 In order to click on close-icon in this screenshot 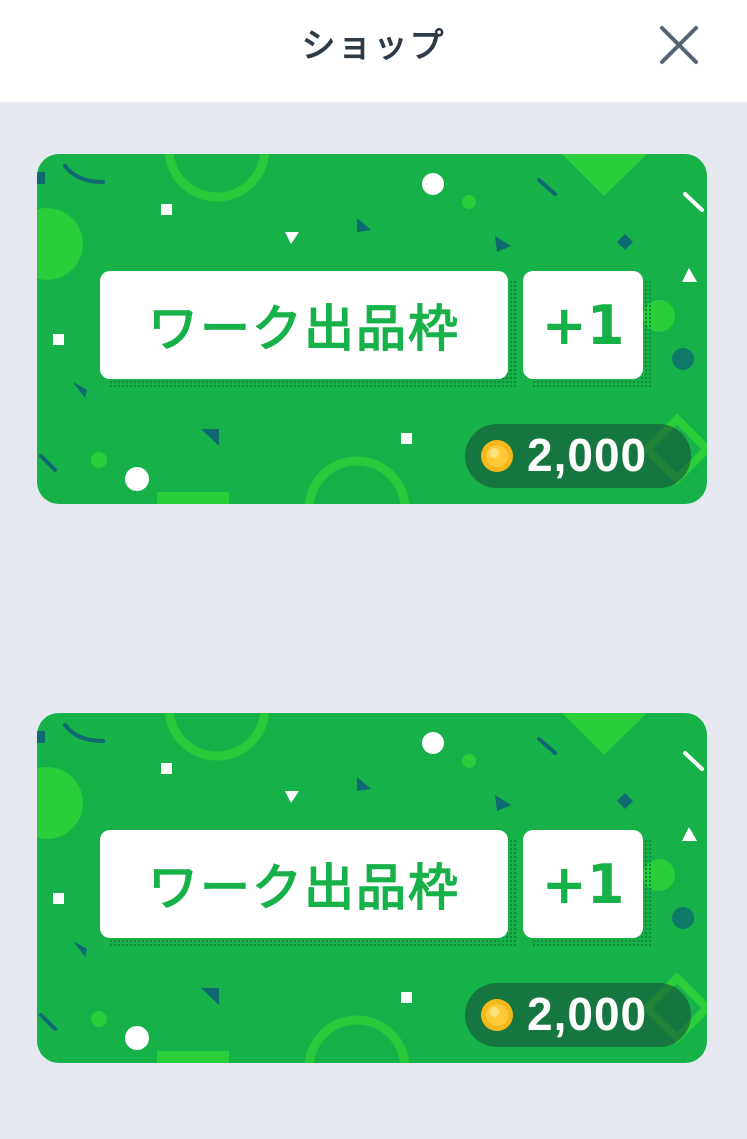, I will do `click(679, 45)`.